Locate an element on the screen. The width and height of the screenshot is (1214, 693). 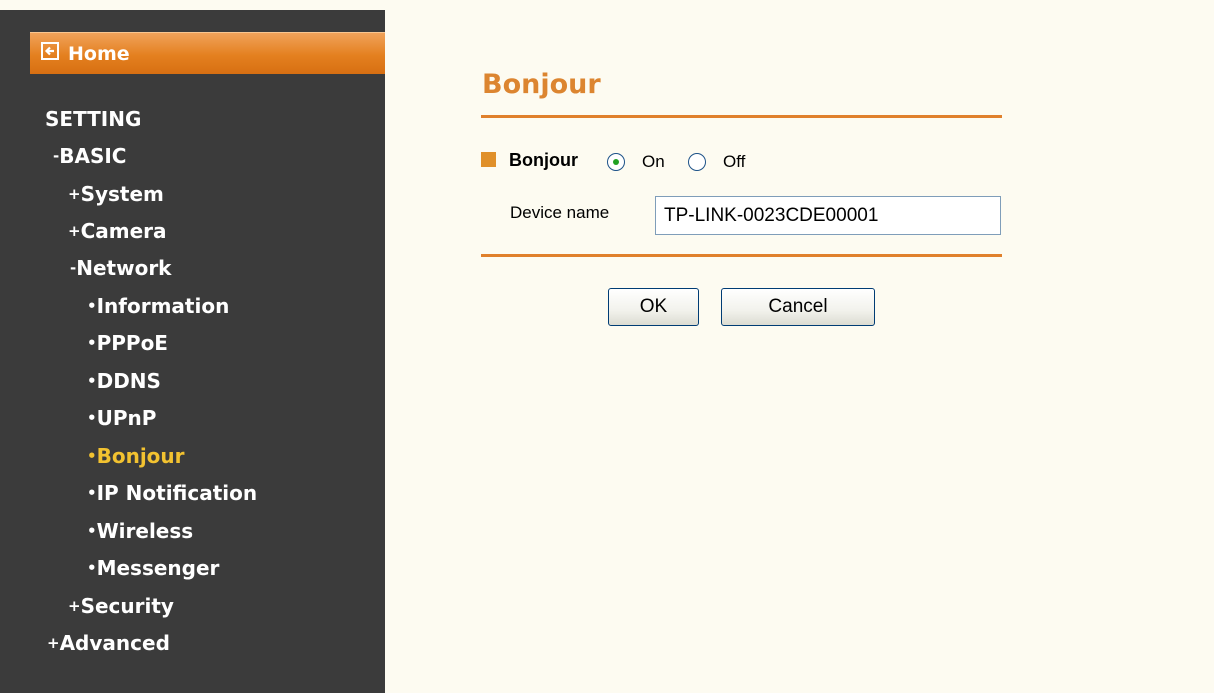
device-name-input is located at coordinates (828, 215).